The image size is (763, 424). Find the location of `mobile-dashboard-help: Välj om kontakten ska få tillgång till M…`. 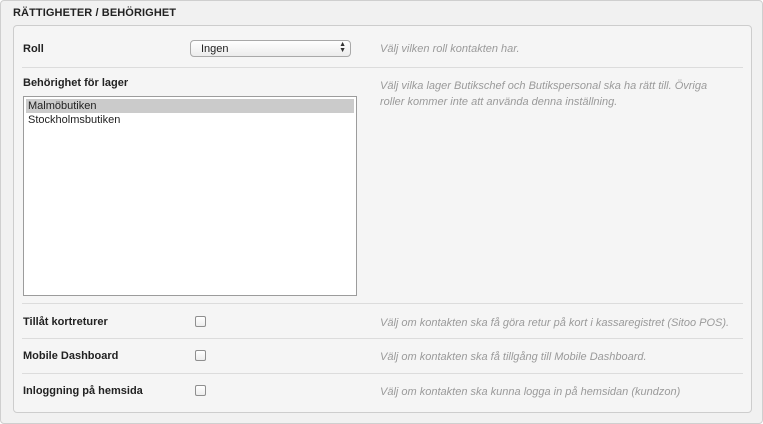

mobile-dashboard-help: Välj om kontakten ska få tillgång till M… is located at coordinates (513, 357).